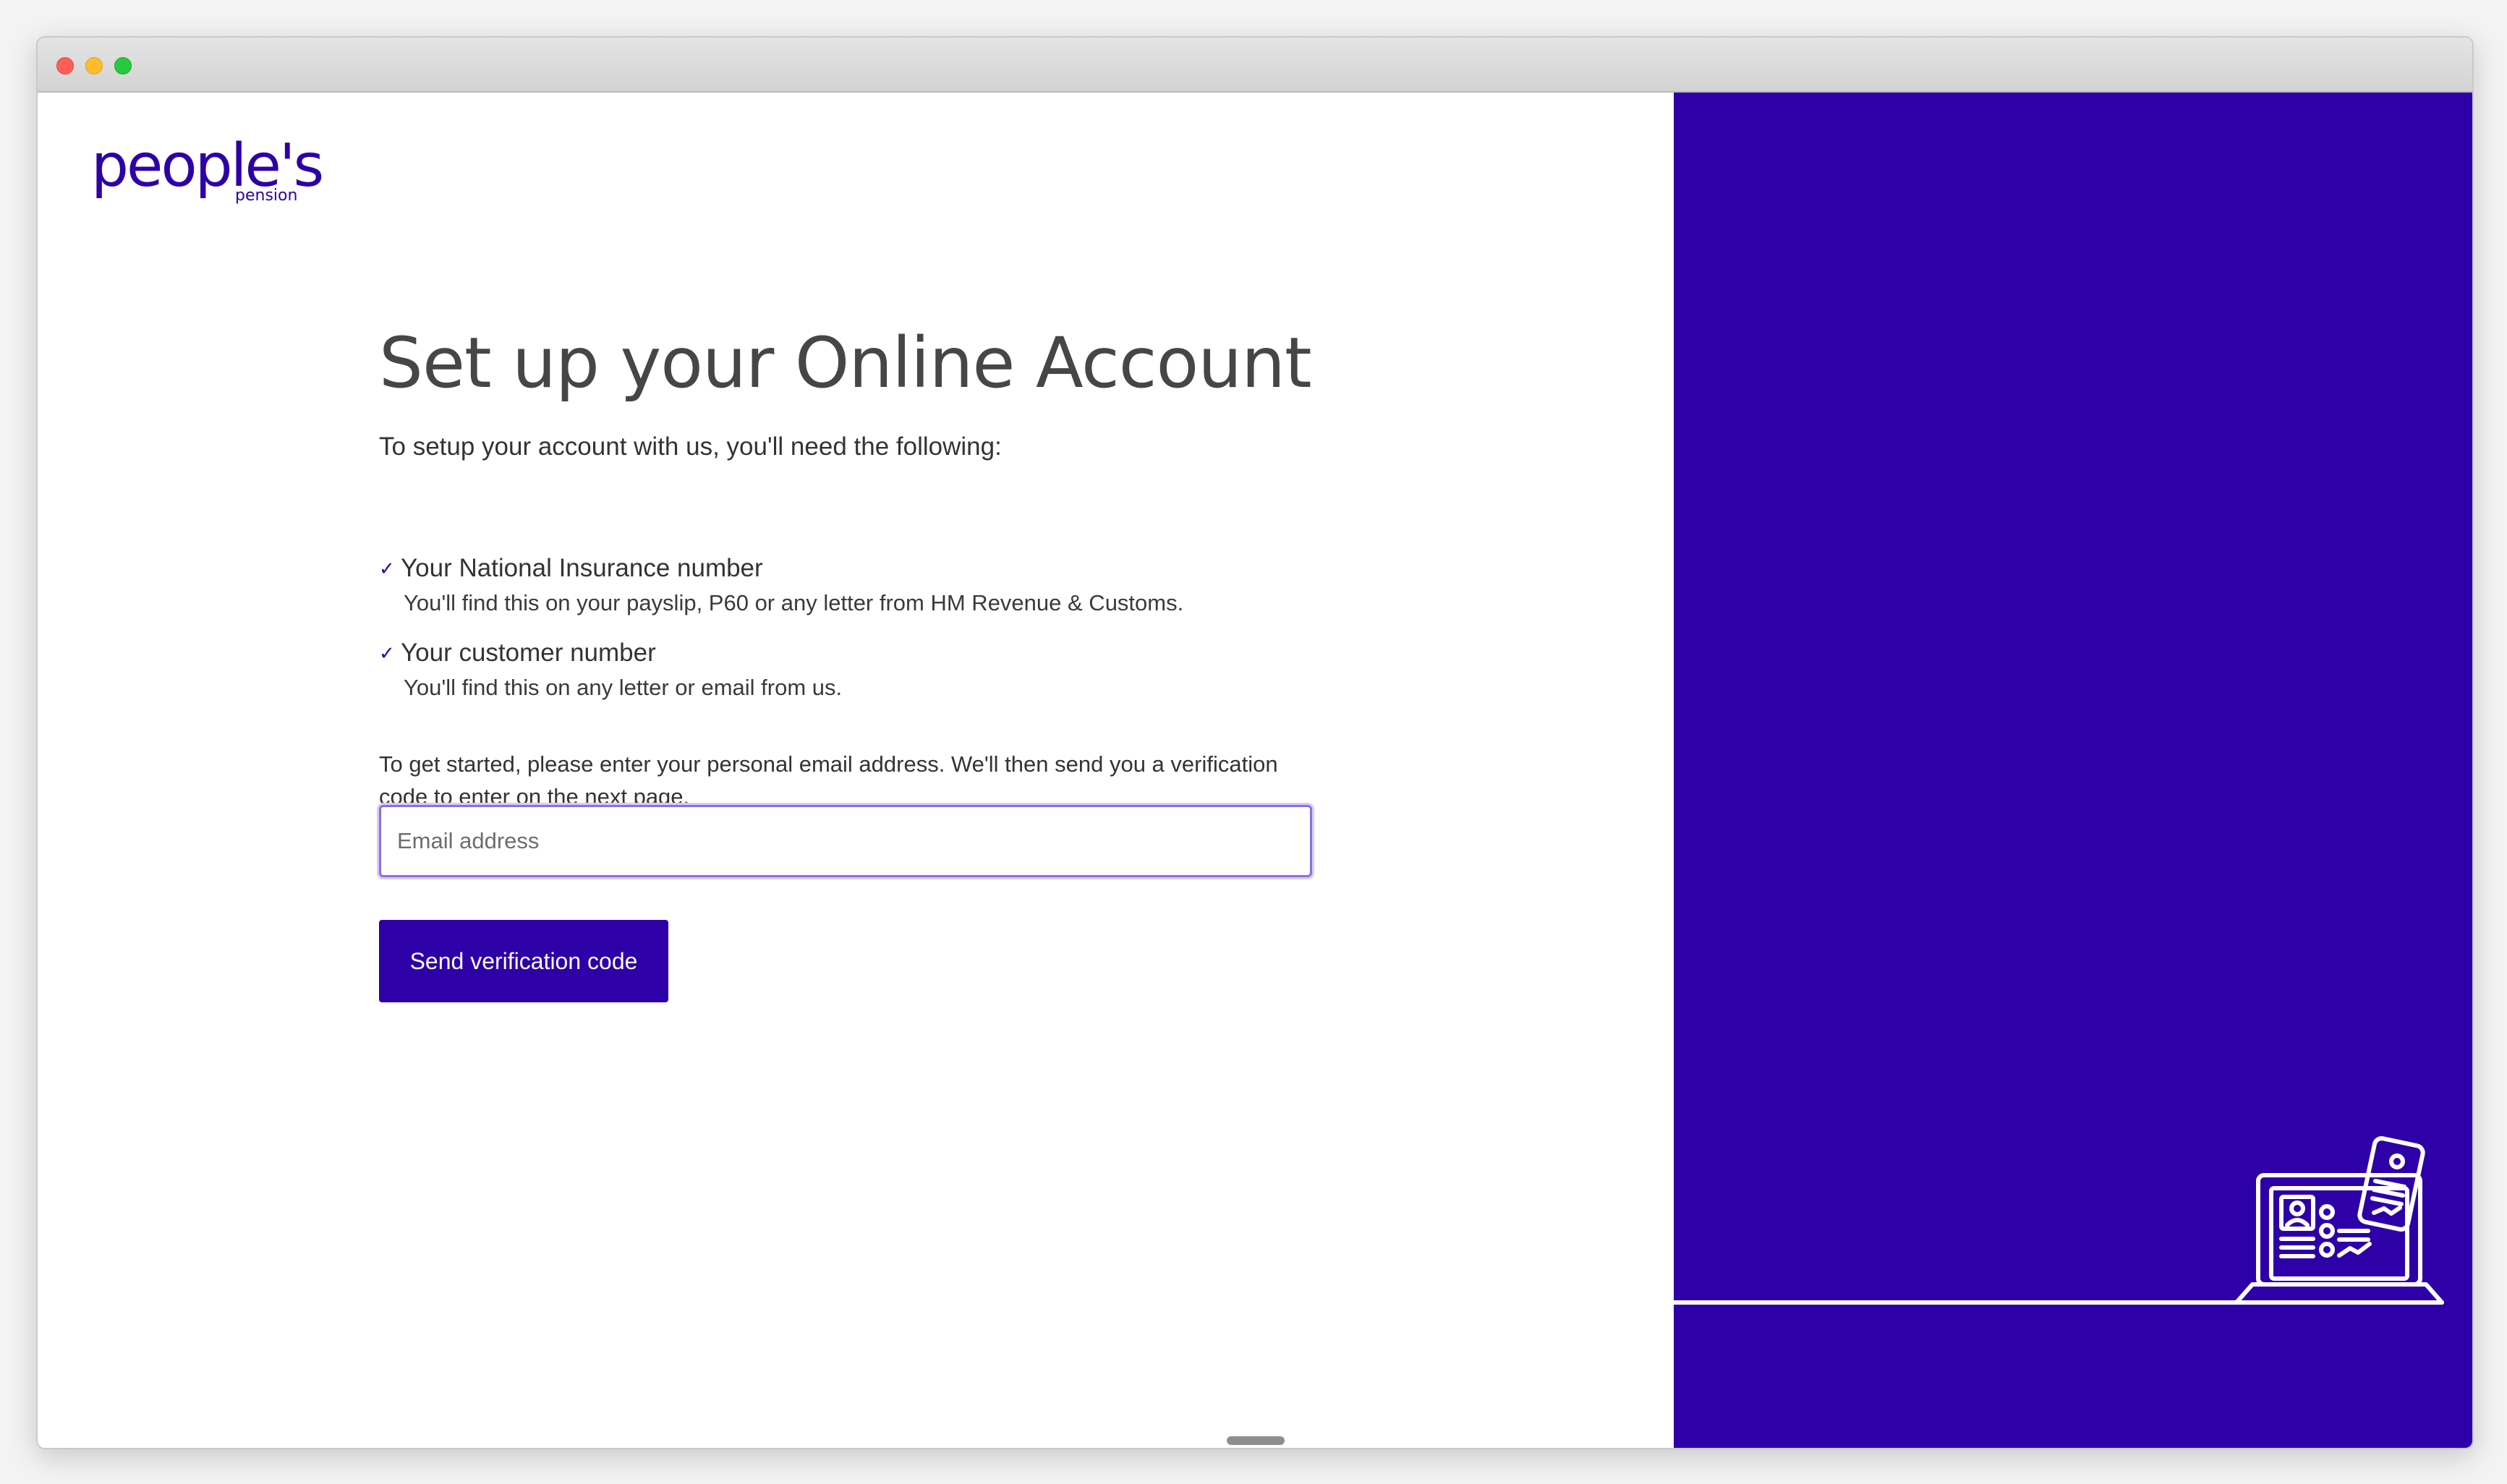 This screenshot has width=2507, height=1484. What do you see at coordinates (123, 65) in the screenshot?
I see `zoom-window-button` at bounding box center [123, 65].